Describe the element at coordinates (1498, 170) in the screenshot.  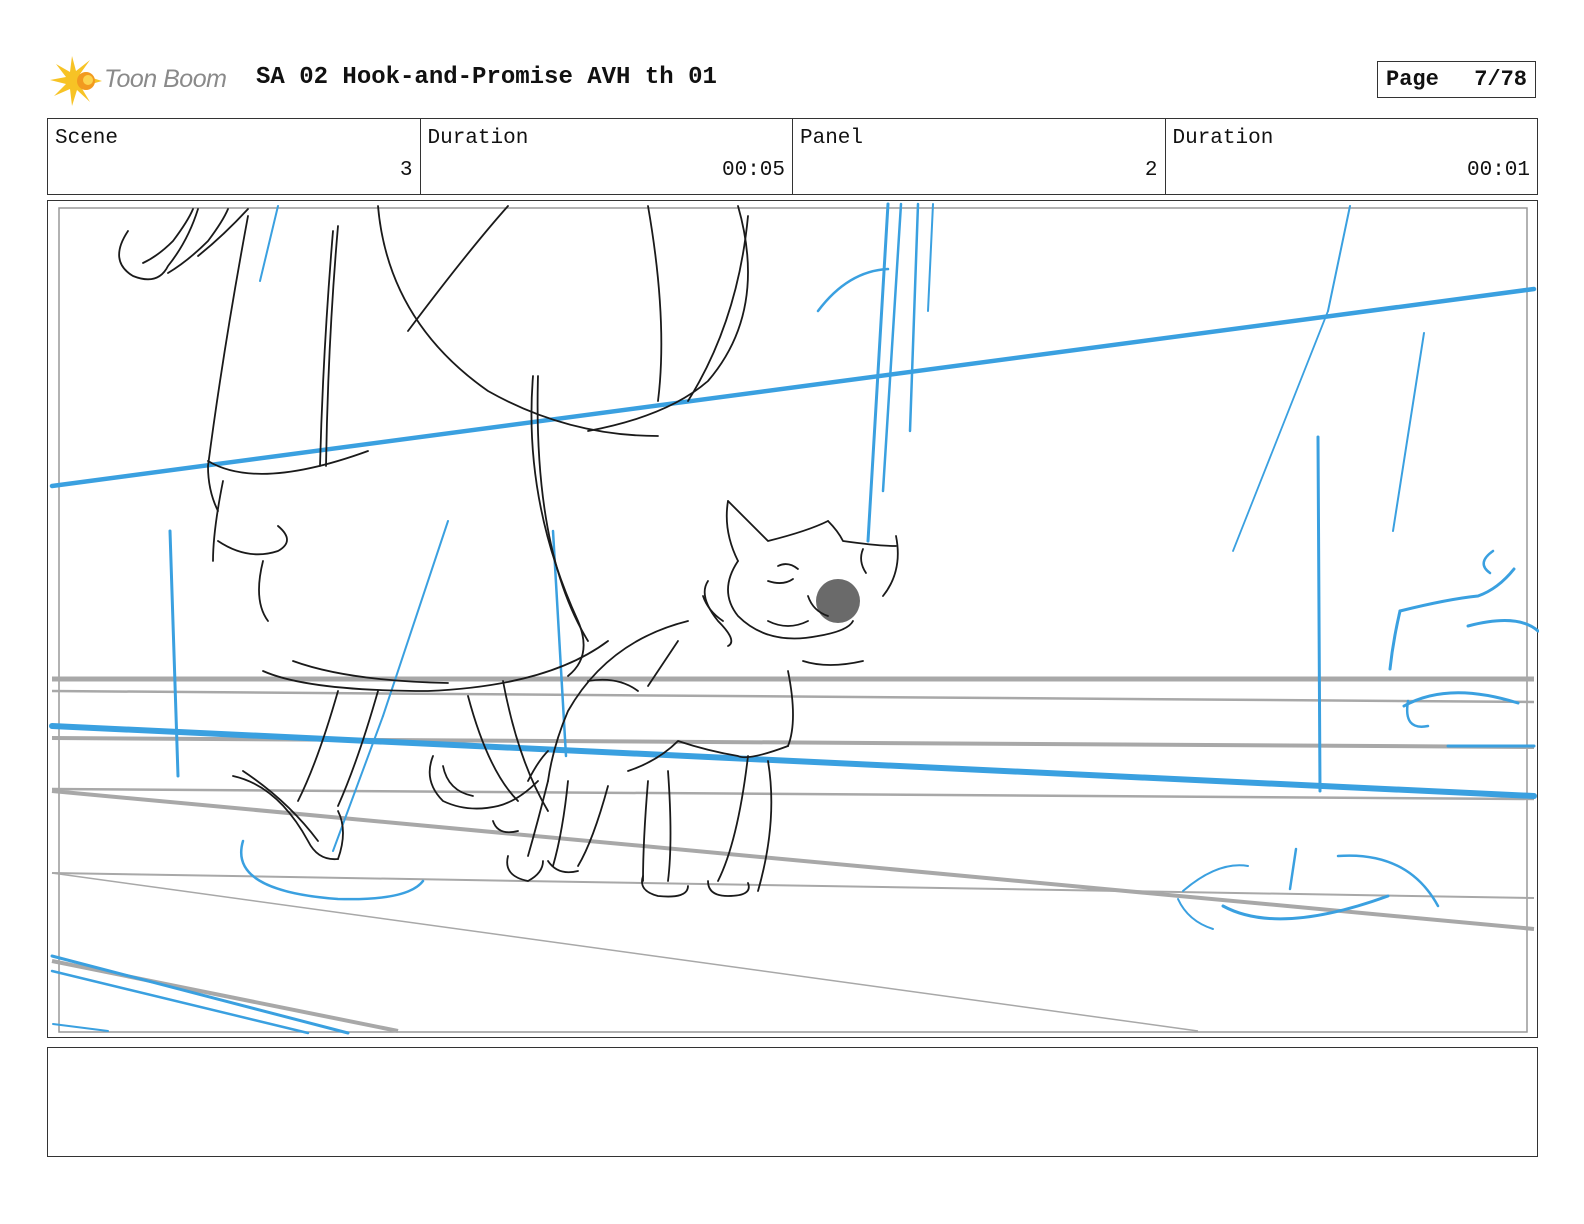
I see `panel-duration-value: 00:01` at that location.